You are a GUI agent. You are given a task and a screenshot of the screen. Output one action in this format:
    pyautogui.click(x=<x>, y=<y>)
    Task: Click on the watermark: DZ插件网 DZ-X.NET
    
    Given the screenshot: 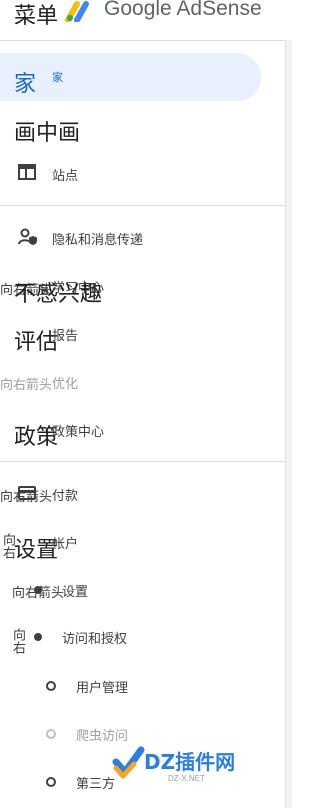 What is the action you would take?
    pyautogui.click(x=200, y=769)
    